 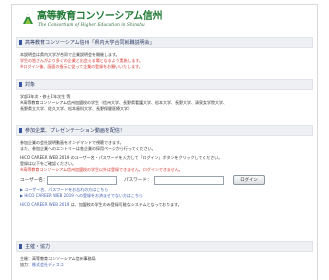 I want to click on login-form: ユーザー名： パスワード： ログイン, so click(x=163, y=181).